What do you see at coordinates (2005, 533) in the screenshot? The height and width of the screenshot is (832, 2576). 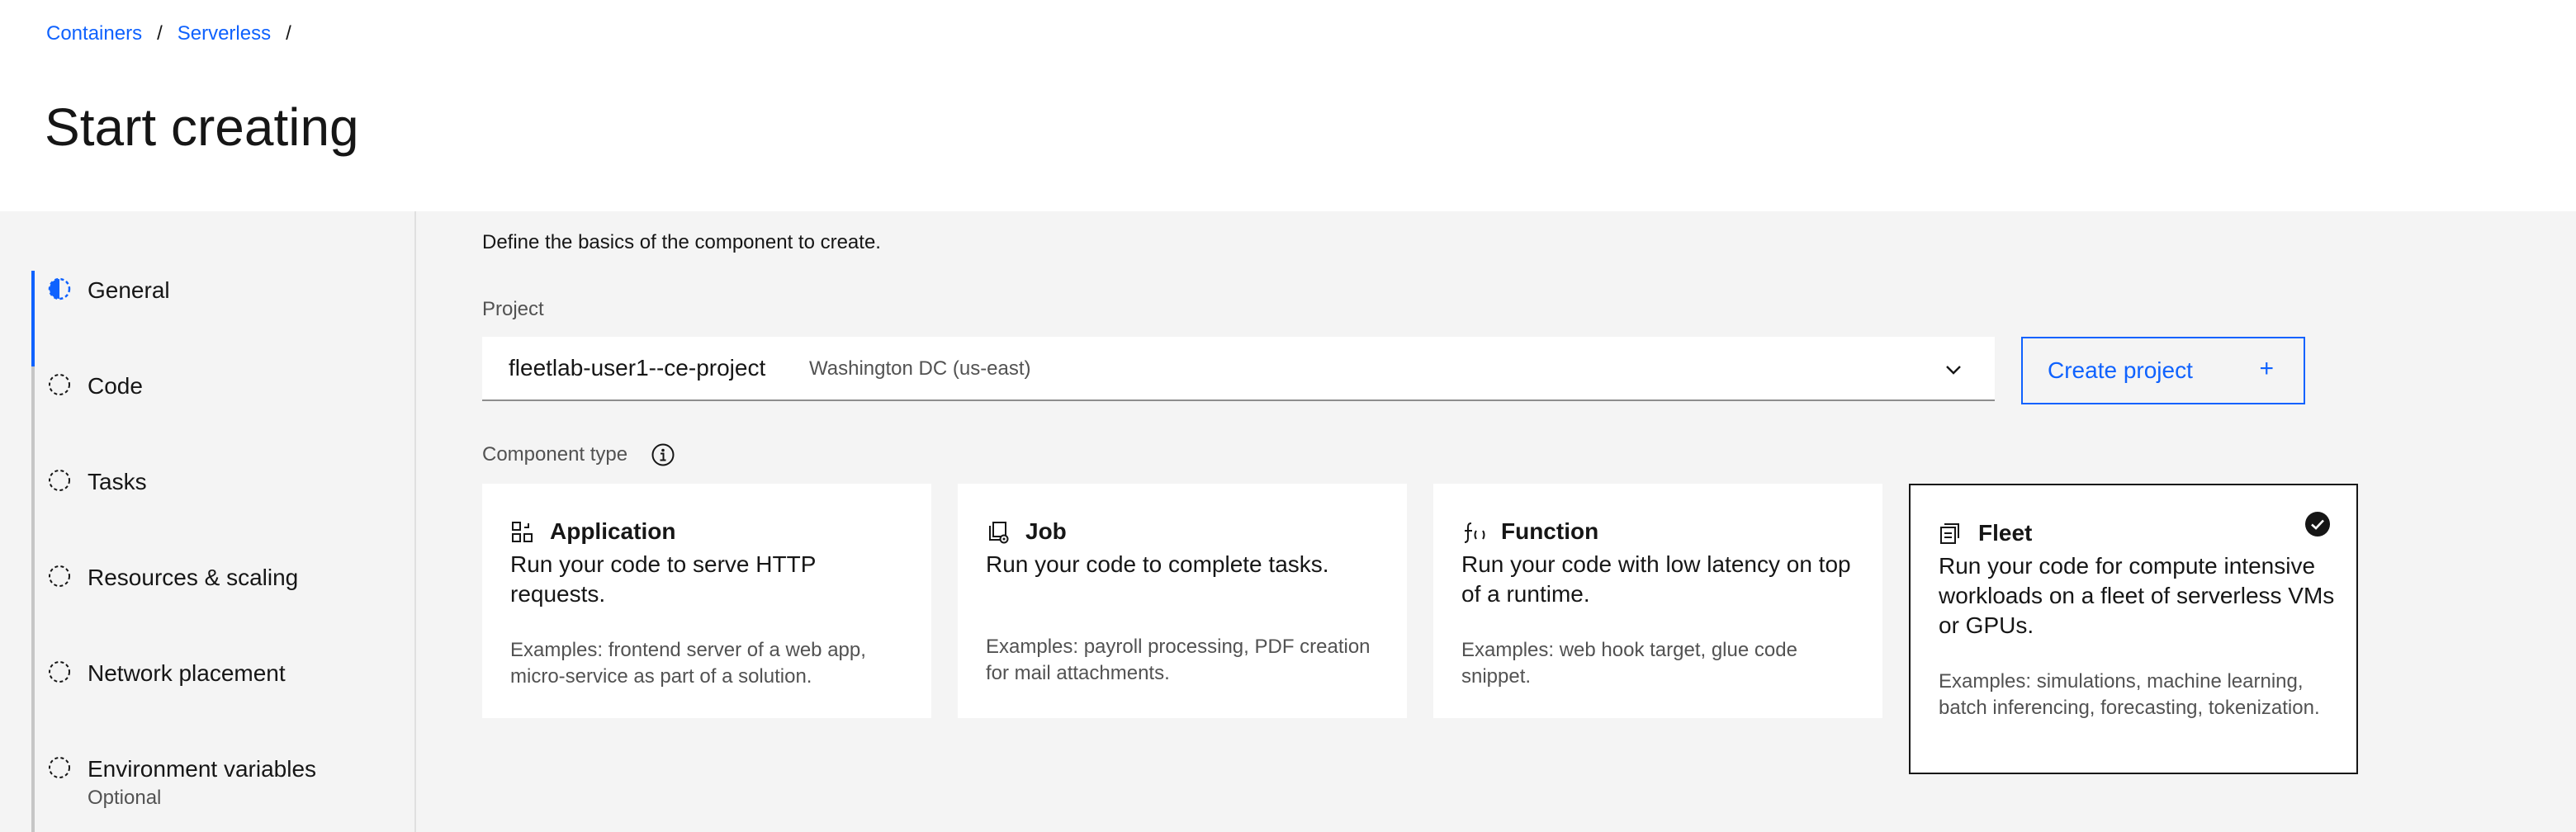 I see `card-title: Fleet` at bounding box center [2005, 533].